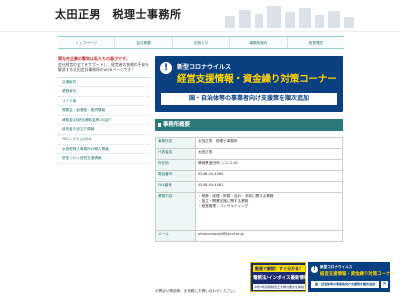  What do you see at coordinates (175, 236) in the screenshot?
I see `table-key: メール` at bounding box center [175, 236].